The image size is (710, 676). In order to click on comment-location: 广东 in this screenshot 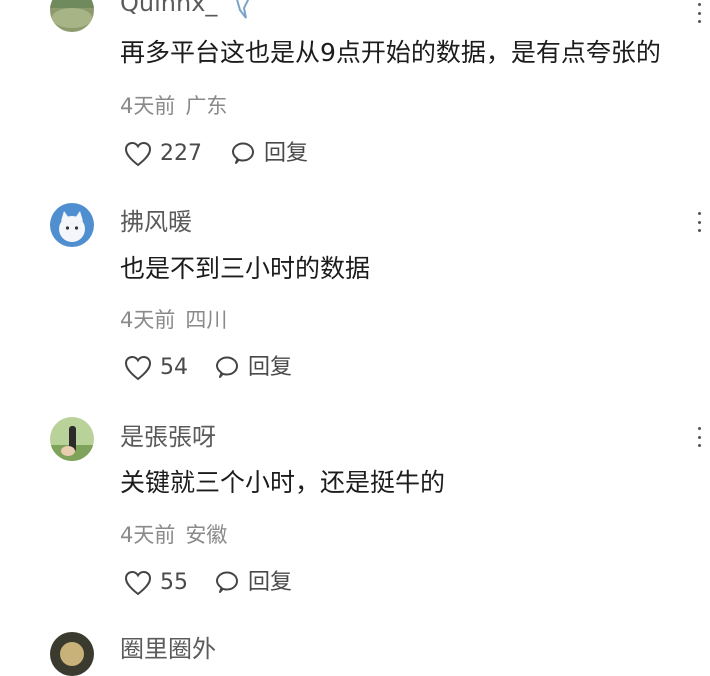, I will do `click(206, 106)`.